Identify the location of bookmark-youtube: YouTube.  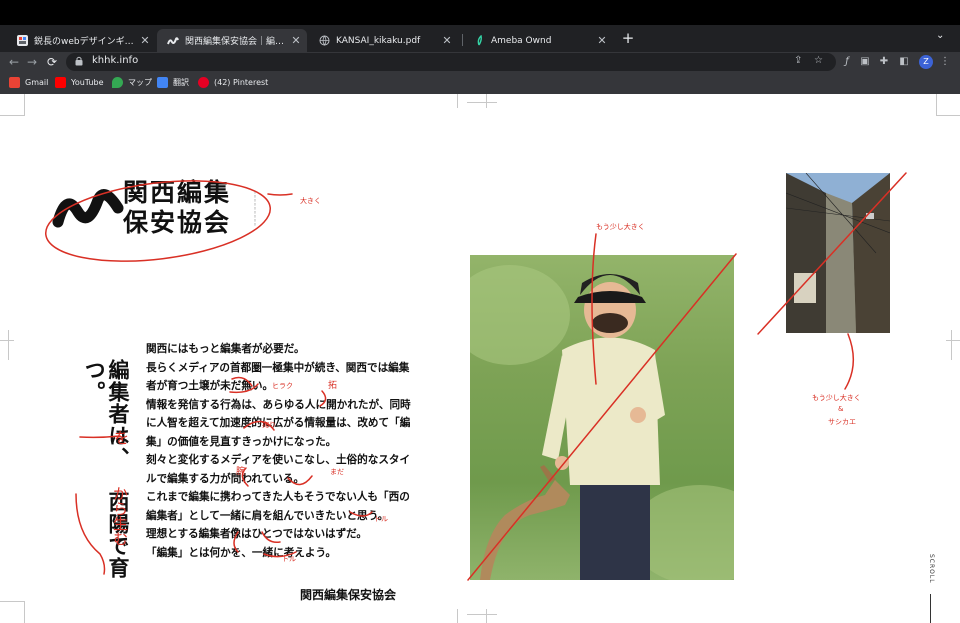
(79, 82).